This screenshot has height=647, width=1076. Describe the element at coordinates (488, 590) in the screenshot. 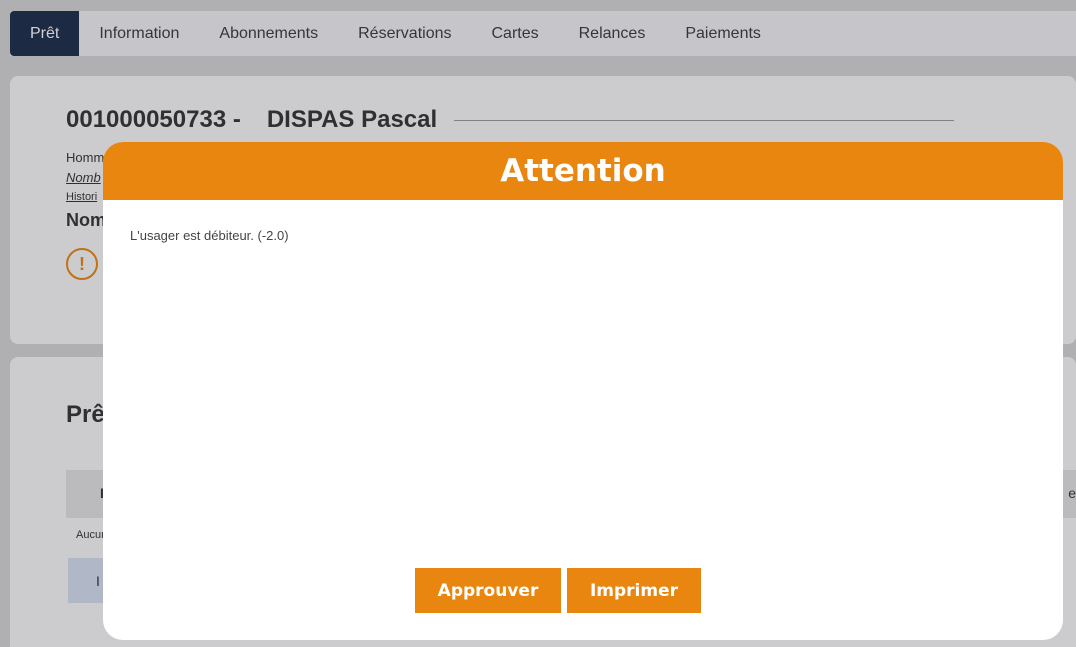

I see `approve-button: Approuver` at that location.